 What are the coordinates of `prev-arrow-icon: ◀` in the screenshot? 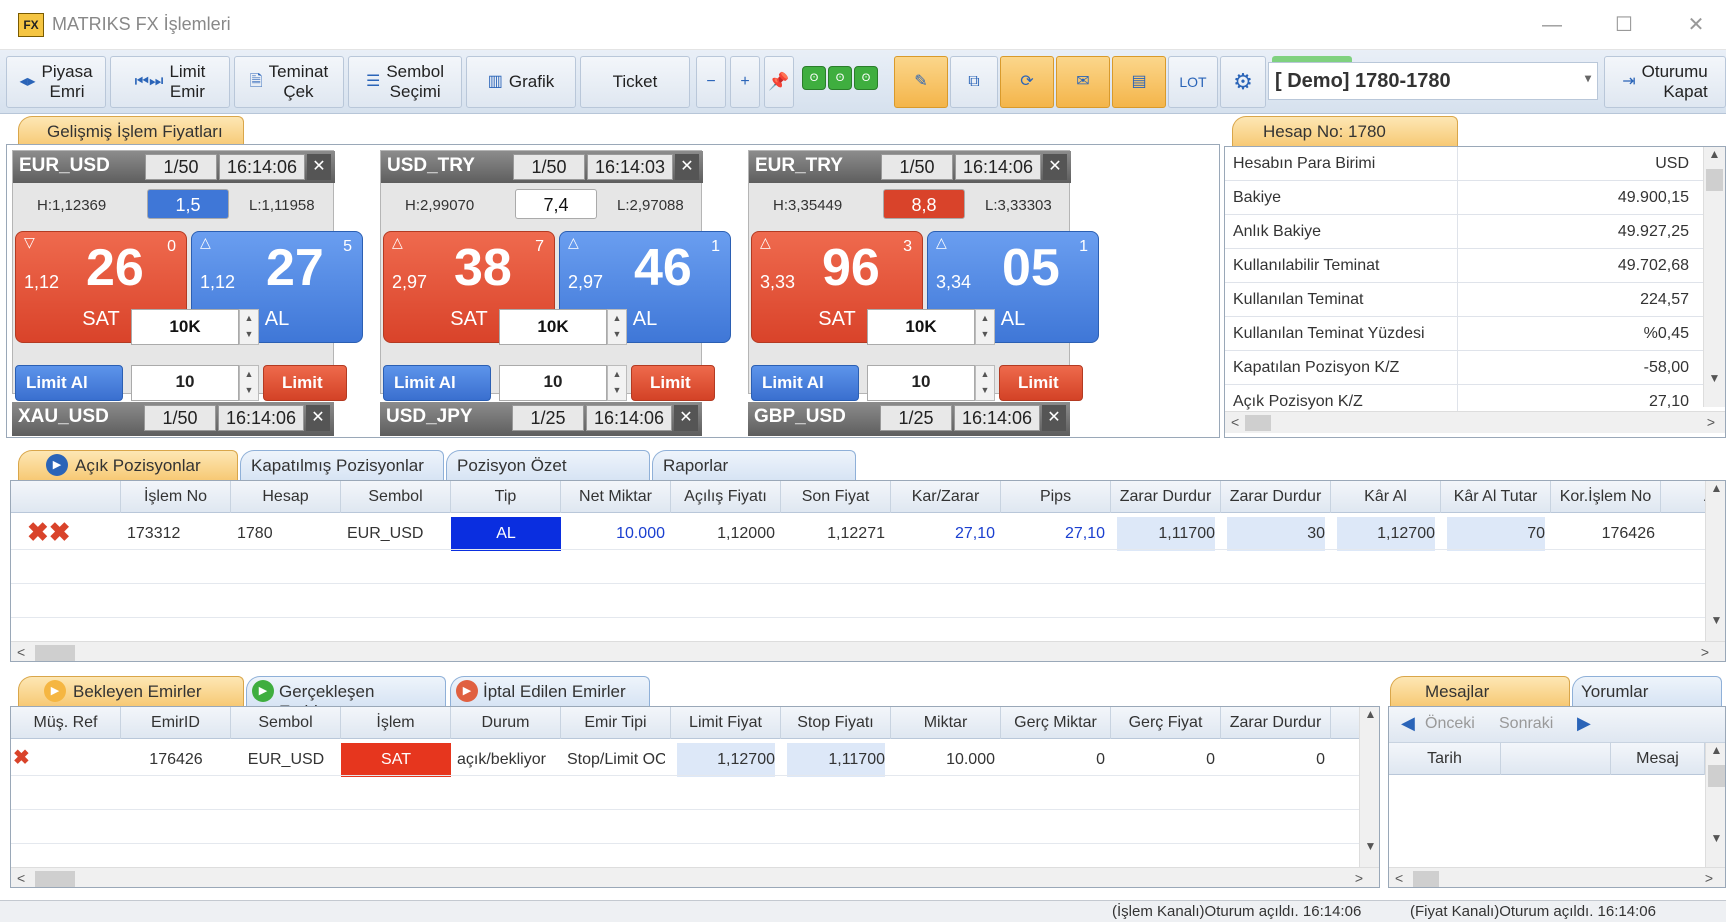 It's located at (1408, 723).